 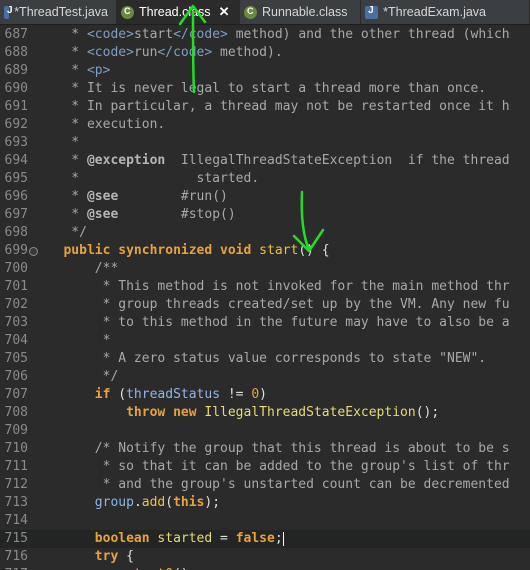 I want to click on line-number: 710, so click(x=16, y=448).